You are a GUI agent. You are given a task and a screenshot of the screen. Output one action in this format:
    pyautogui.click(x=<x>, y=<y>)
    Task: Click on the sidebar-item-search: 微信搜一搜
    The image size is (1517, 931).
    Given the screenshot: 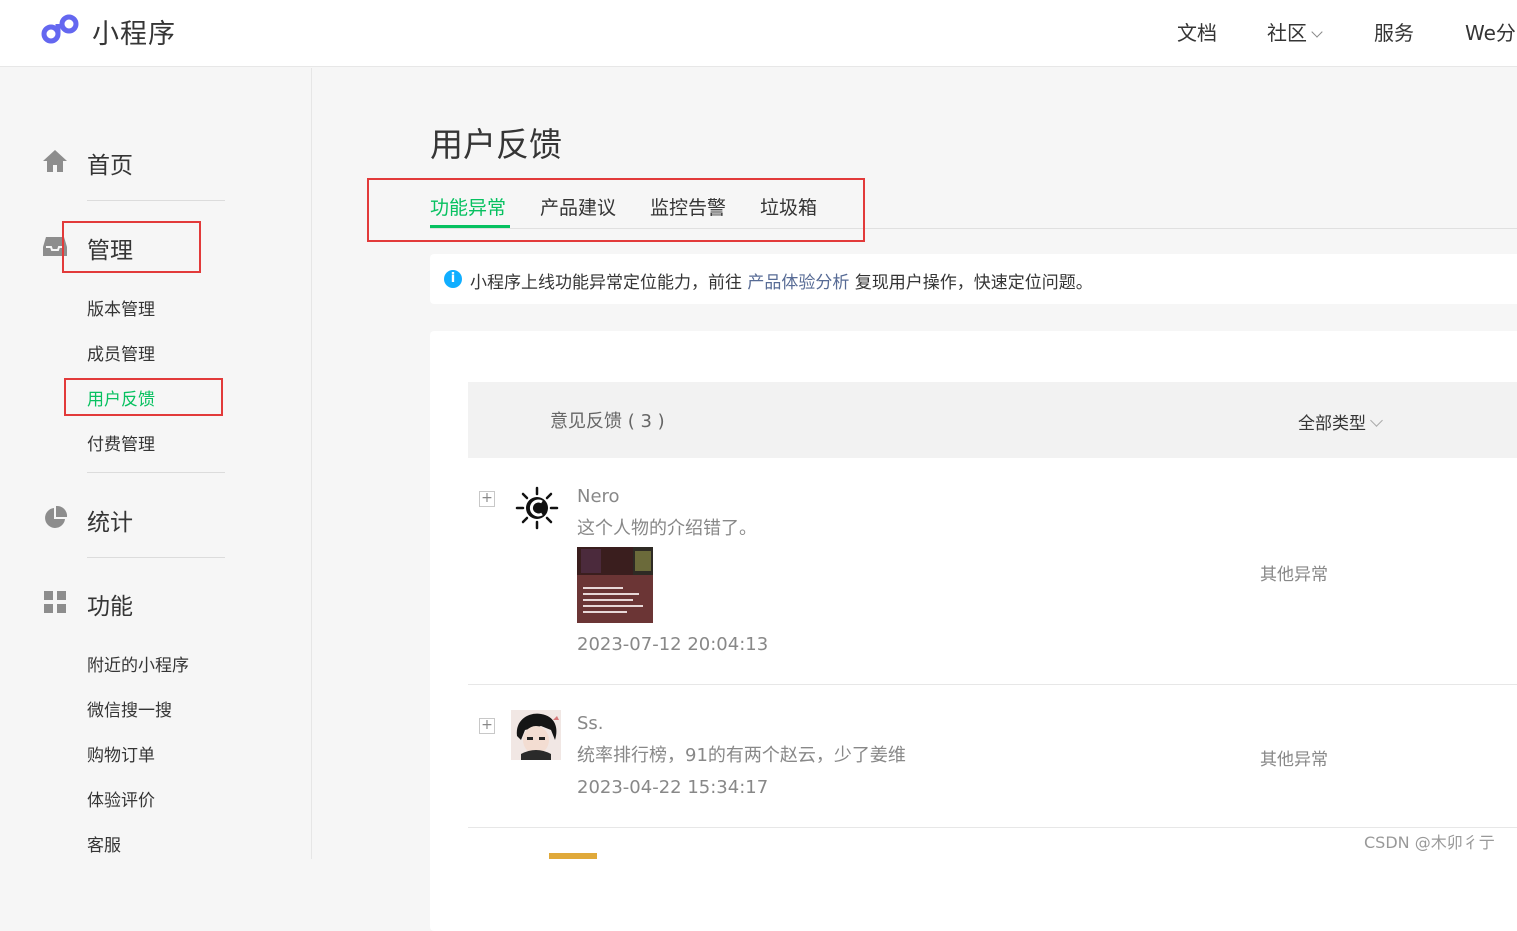 What is the action you would take?
    pyautogui.click(x=129, y=708)
    